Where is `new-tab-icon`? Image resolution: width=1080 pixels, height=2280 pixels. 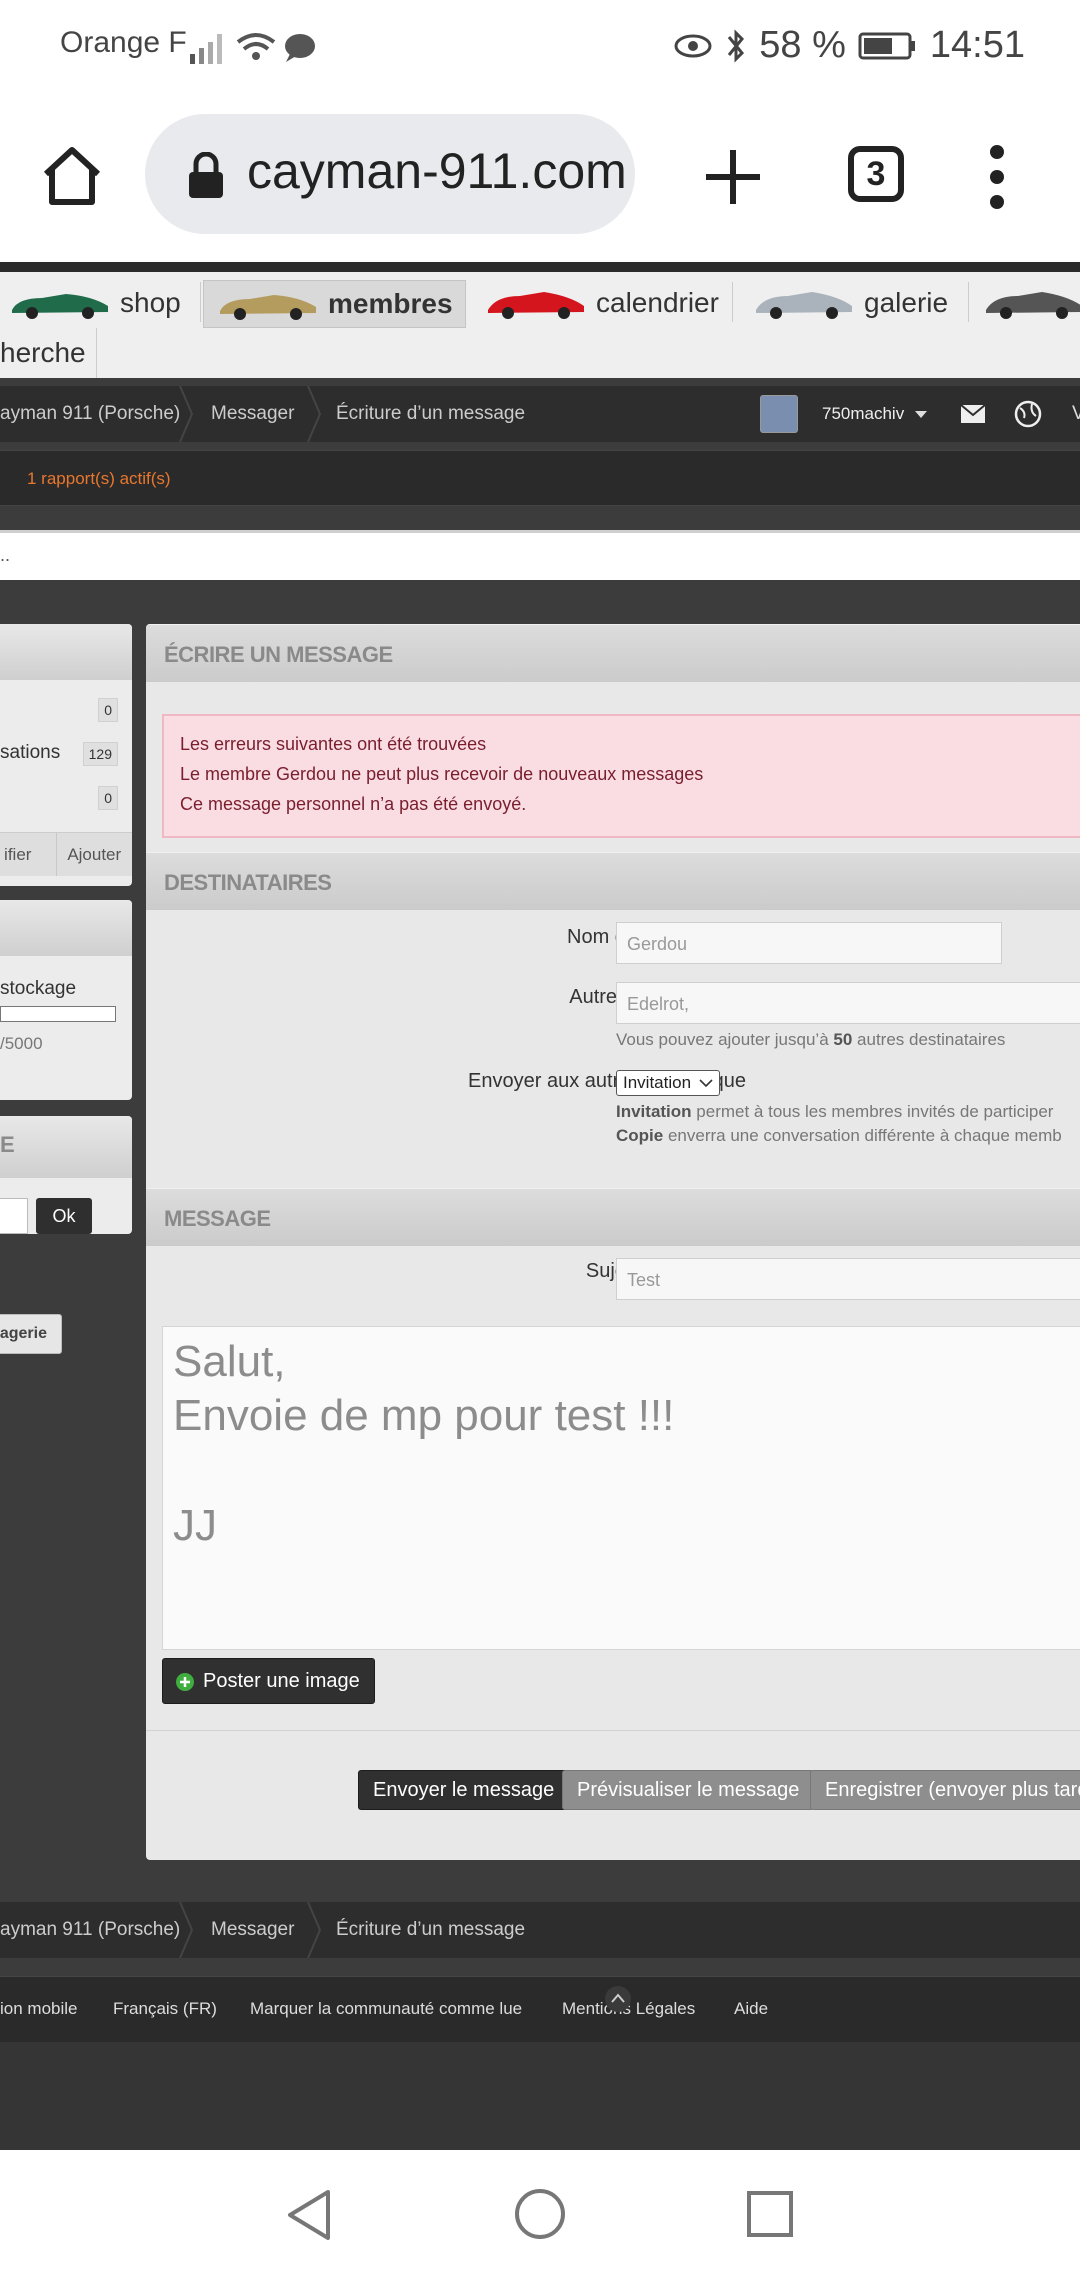 new-tab-icon is located at coordinates (733, 177).